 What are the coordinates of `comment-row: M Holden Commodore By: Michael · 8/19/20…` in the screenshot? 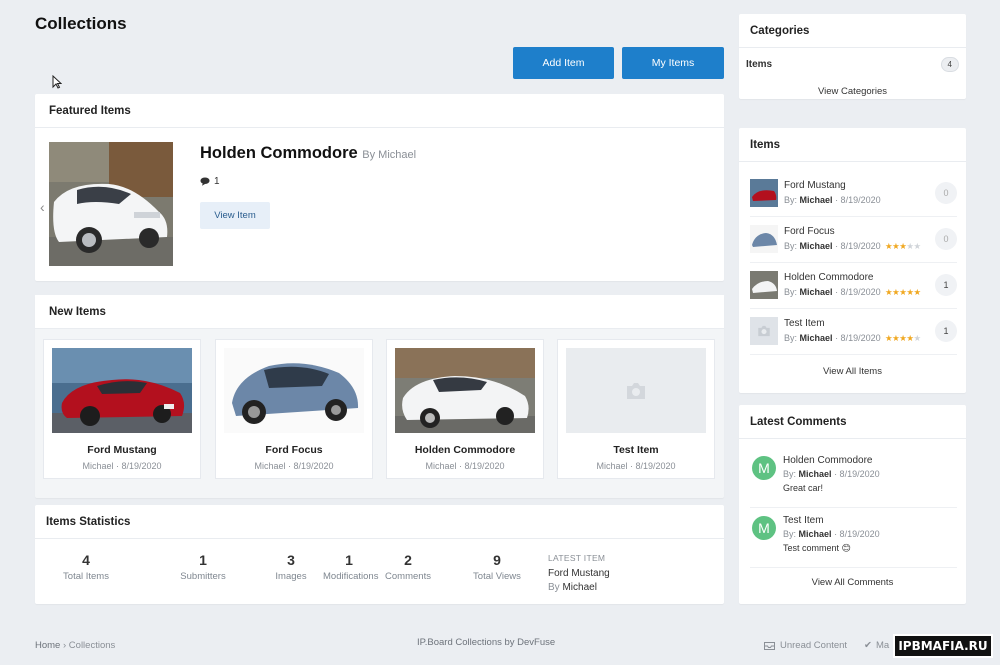 It's located at (853, 478).